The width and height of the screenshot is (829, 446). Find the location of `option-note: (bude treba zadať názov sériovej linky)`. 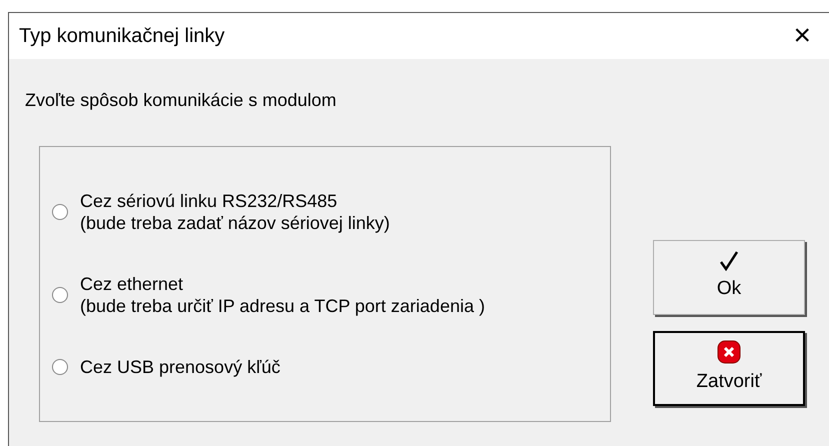

option-note: (bude treba zadať názov sériovej linky) is located at coordinates (235, 223).